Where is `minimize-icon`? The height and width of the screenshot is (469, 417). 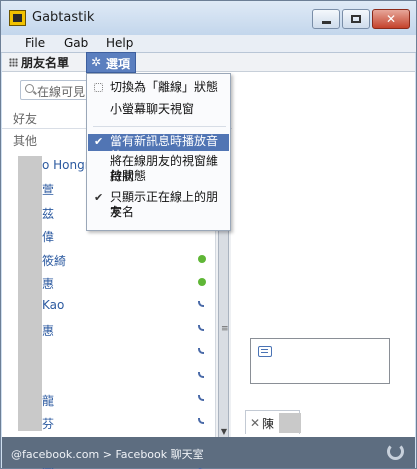
minimize-icon is located at coordinates (326, 19).